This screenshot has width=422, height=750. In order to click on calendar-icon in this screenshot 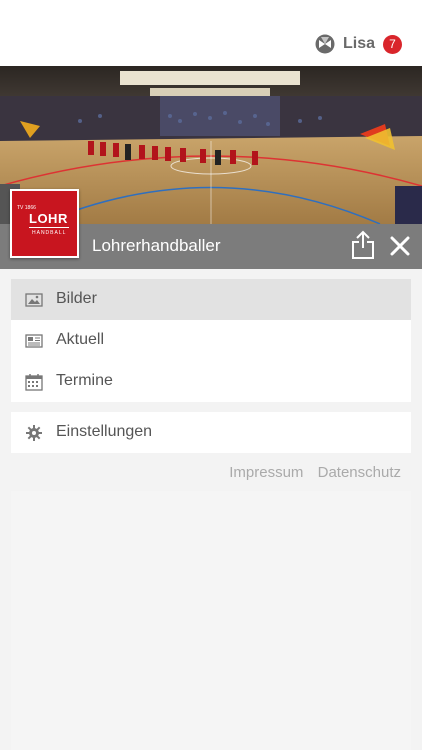, I will do `click(34, 382)`.